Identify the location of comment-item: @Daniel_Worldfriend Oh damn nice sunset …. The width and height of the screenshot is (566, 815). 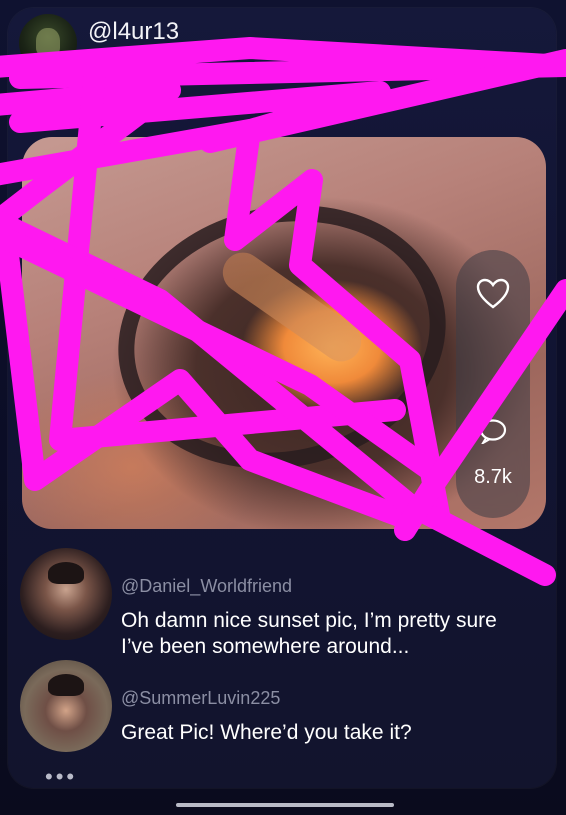
(280, 603).